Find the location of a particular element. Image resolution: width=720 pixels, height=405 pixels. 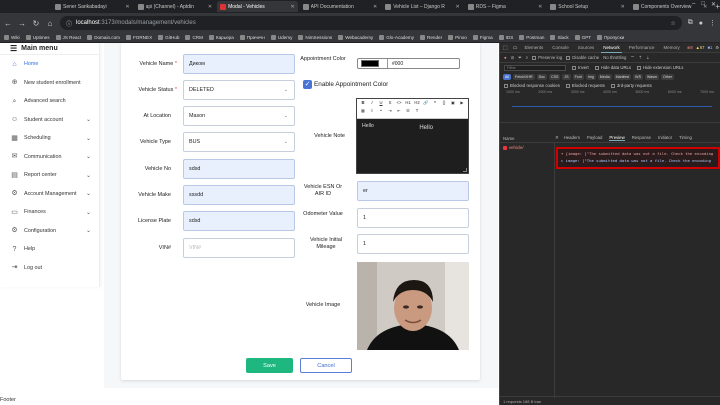

bookmark-item: Glo-Academy is located at coordinates (396, 37).